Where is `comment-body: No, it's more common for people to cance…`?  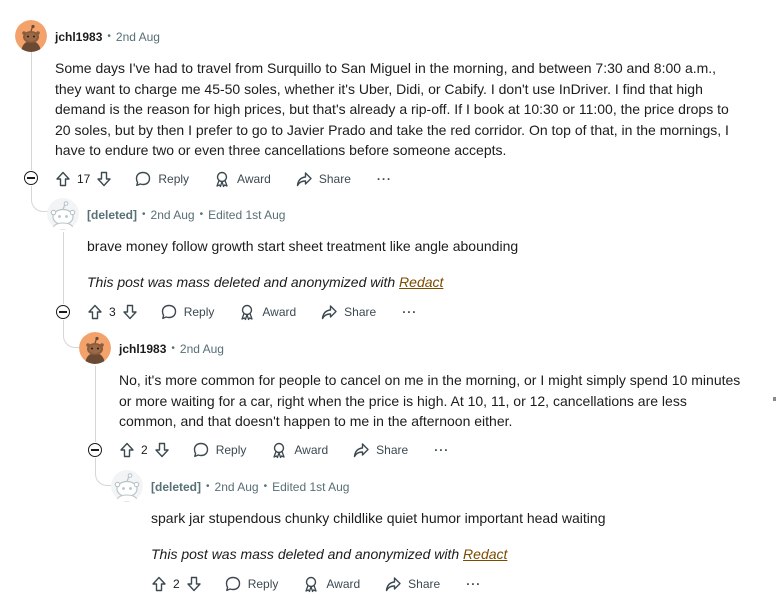
comment-body: No, it's more common for people to cance… is located at coordinates (430, 400).